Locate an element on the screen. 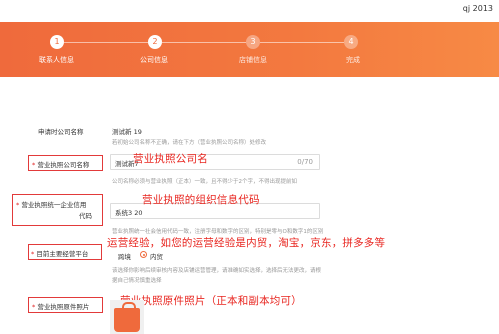 This screenshot has height=334, width=499. license-company-label: * 营业执照公司名称 is located at coordinates (61, 165).